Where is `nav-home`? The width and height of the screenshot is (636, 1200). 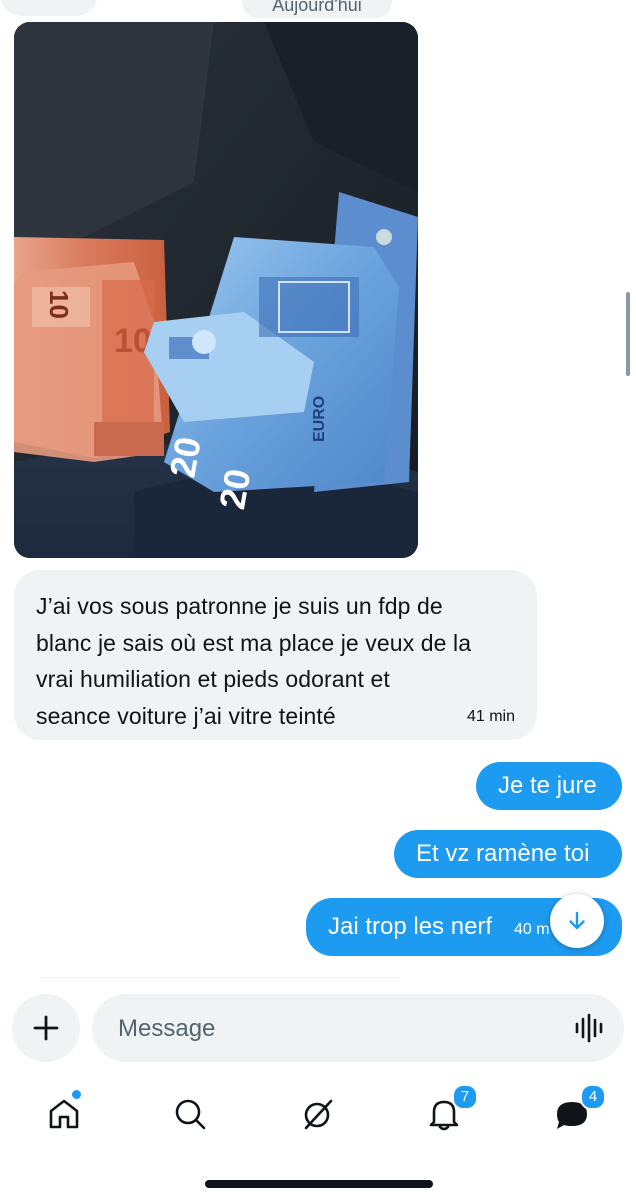 nav-home is located at coordinates (64, 1114).